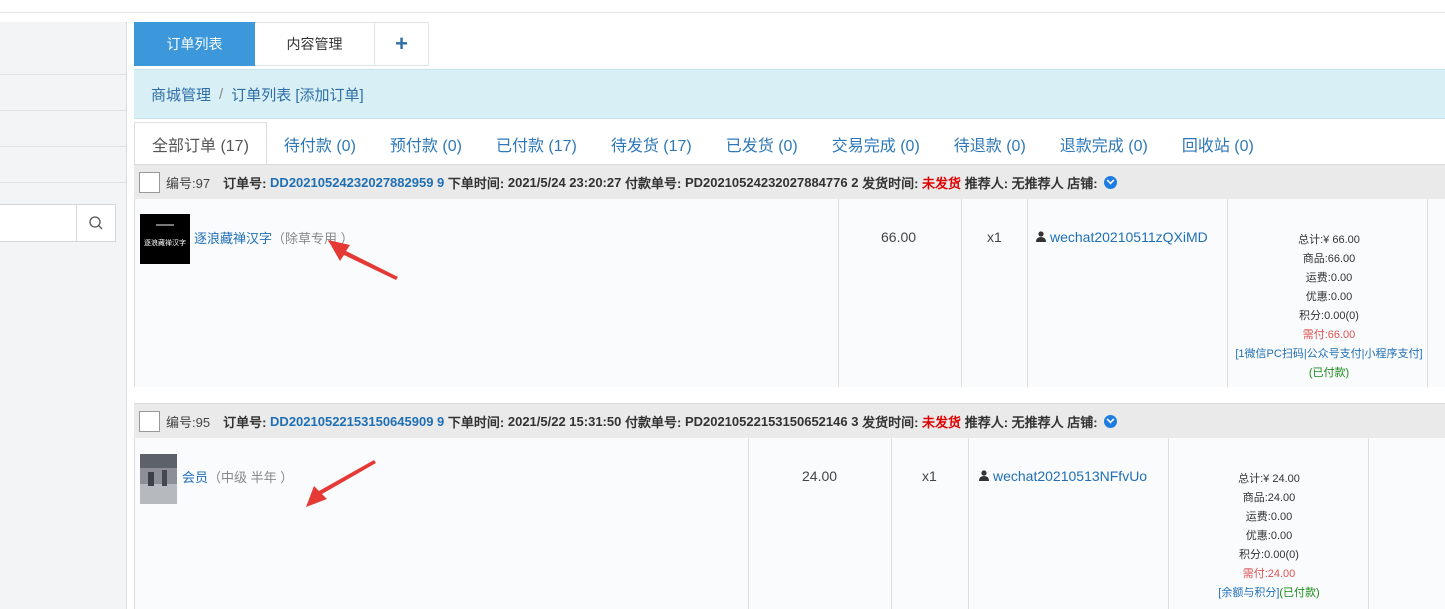  Describe the element at coordinates (564, 421) in the screenshot. I see `order-time: 2021/5/22 15:31:50` at that location.